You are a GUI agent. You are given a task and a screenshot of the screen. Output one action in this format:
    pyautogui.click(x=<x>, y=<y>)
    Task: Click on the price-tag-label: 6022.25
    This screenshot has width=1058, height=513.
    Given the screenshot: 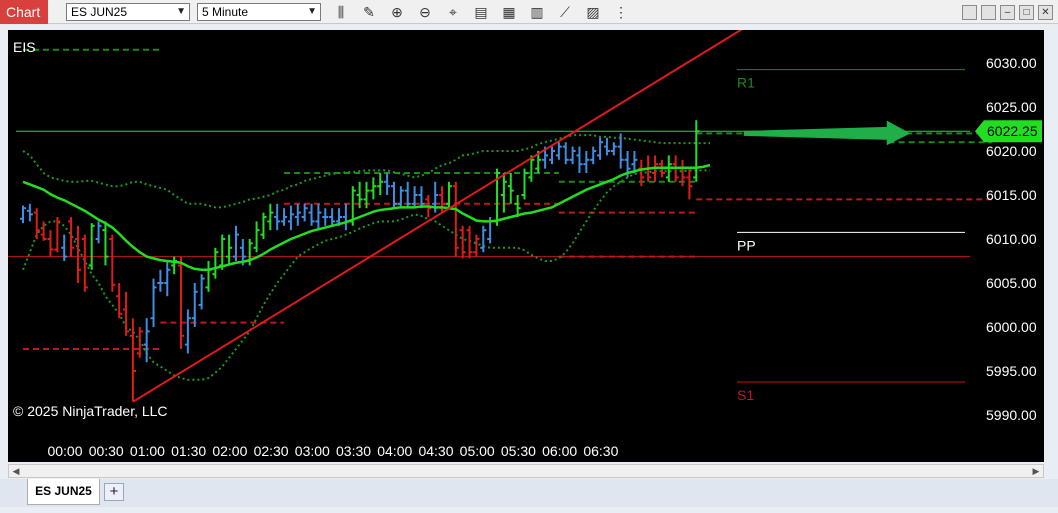 What is the action you would take?
    pyautogui.click(x=1012, y=131)
    